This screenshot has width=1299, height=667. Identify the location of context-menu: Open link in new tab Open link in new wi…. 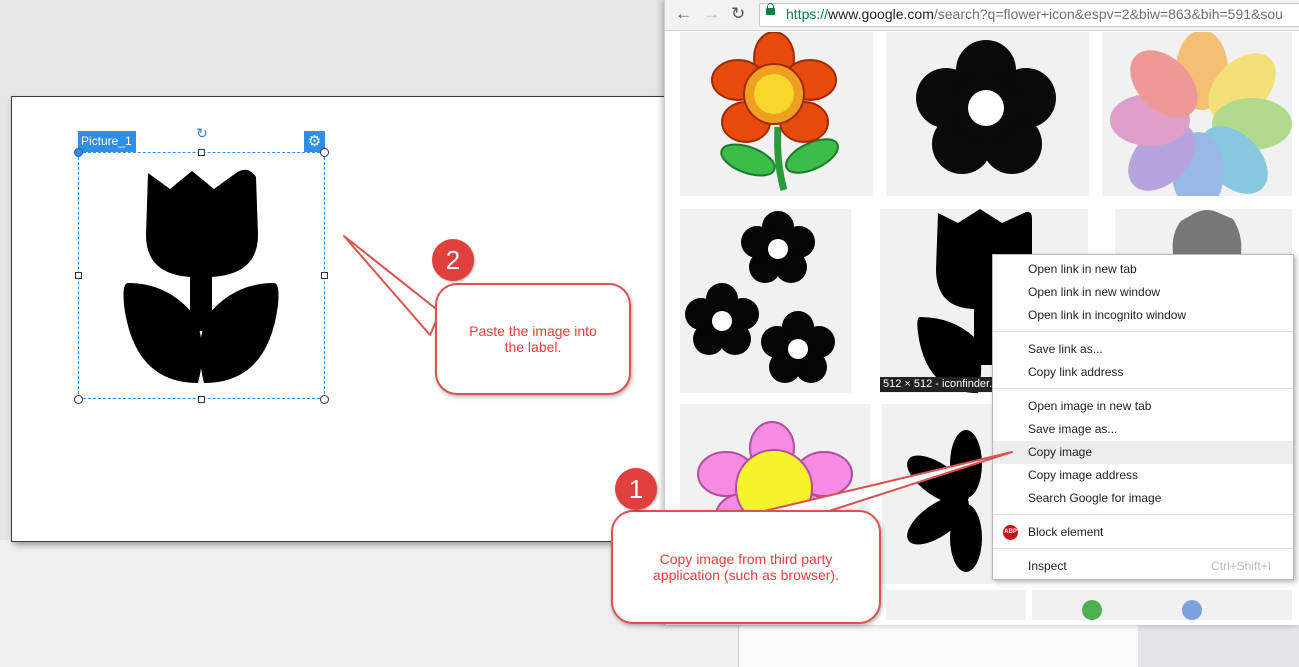
(1143, 417).